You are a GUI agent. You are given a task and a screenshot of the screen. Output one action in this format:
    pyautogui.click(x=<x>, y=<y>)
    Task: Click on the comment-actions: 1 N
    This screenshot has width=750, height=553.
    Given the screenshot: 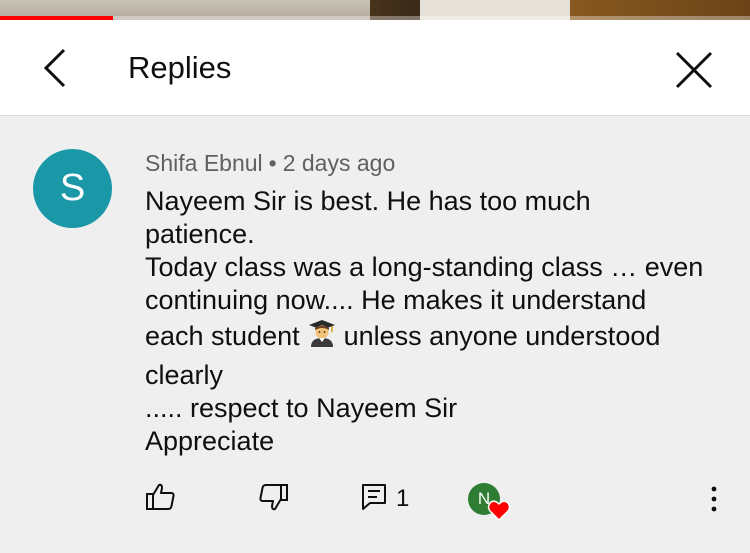 What is the action you would take?
    pyautogui.click(x=375, y=499)
    